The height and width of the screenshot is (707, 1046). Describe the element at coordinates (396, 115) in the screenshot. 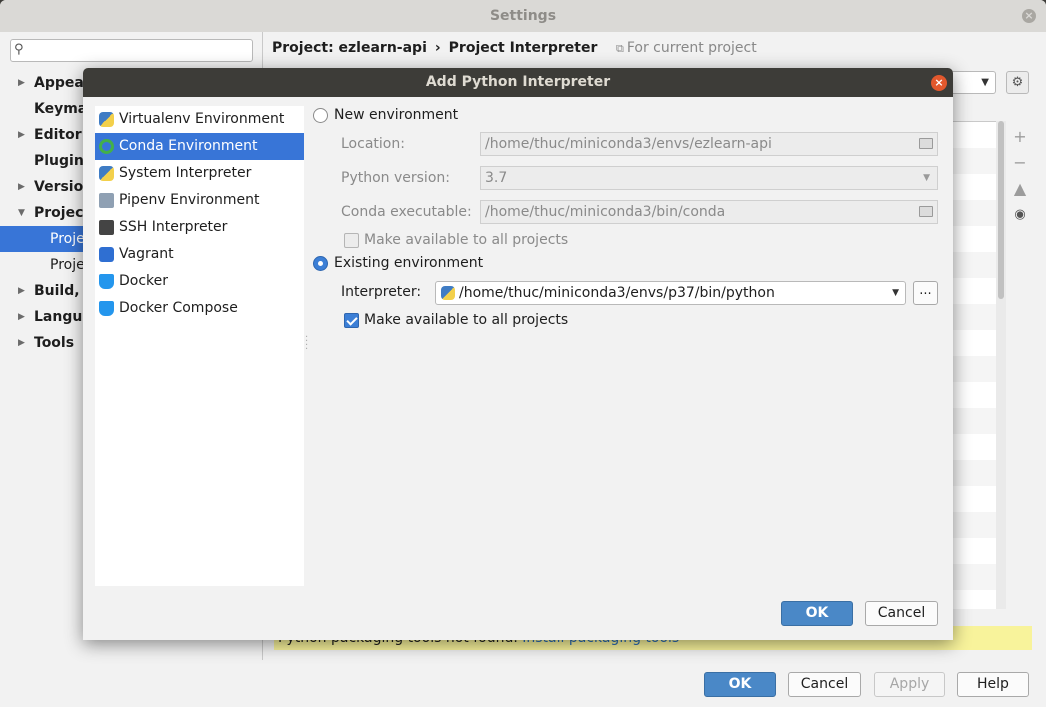

I see `new-environment-label: New environment` at that location.